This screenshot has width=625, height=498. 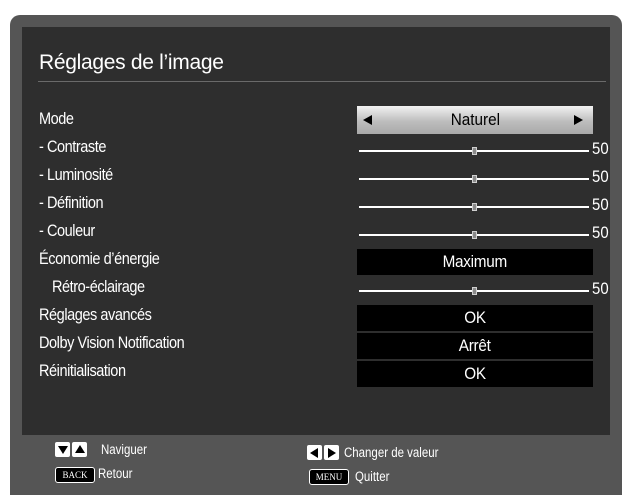 I want to click on brightness-label: - Luminosité, so click(x=76, y=175).